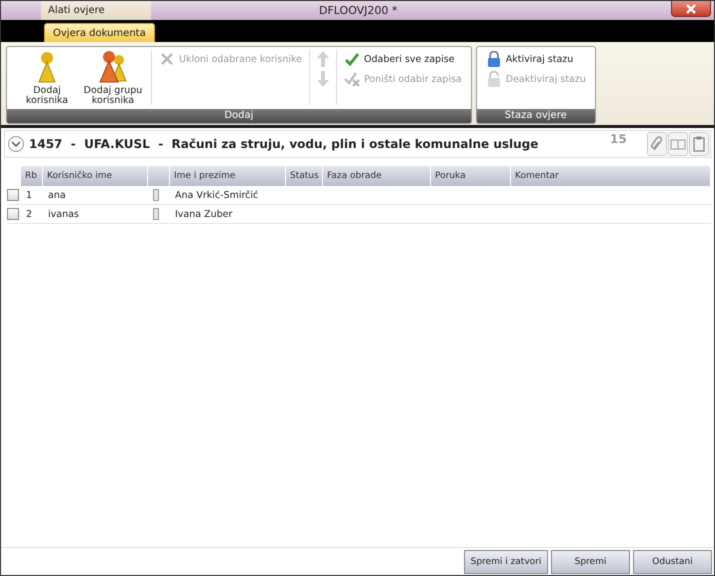 This screenshot has height=576, width=715. What do you see at coordinates (304, 176) in the screenshot?
I see `column-header: Status` at bounding box center [304, 176].